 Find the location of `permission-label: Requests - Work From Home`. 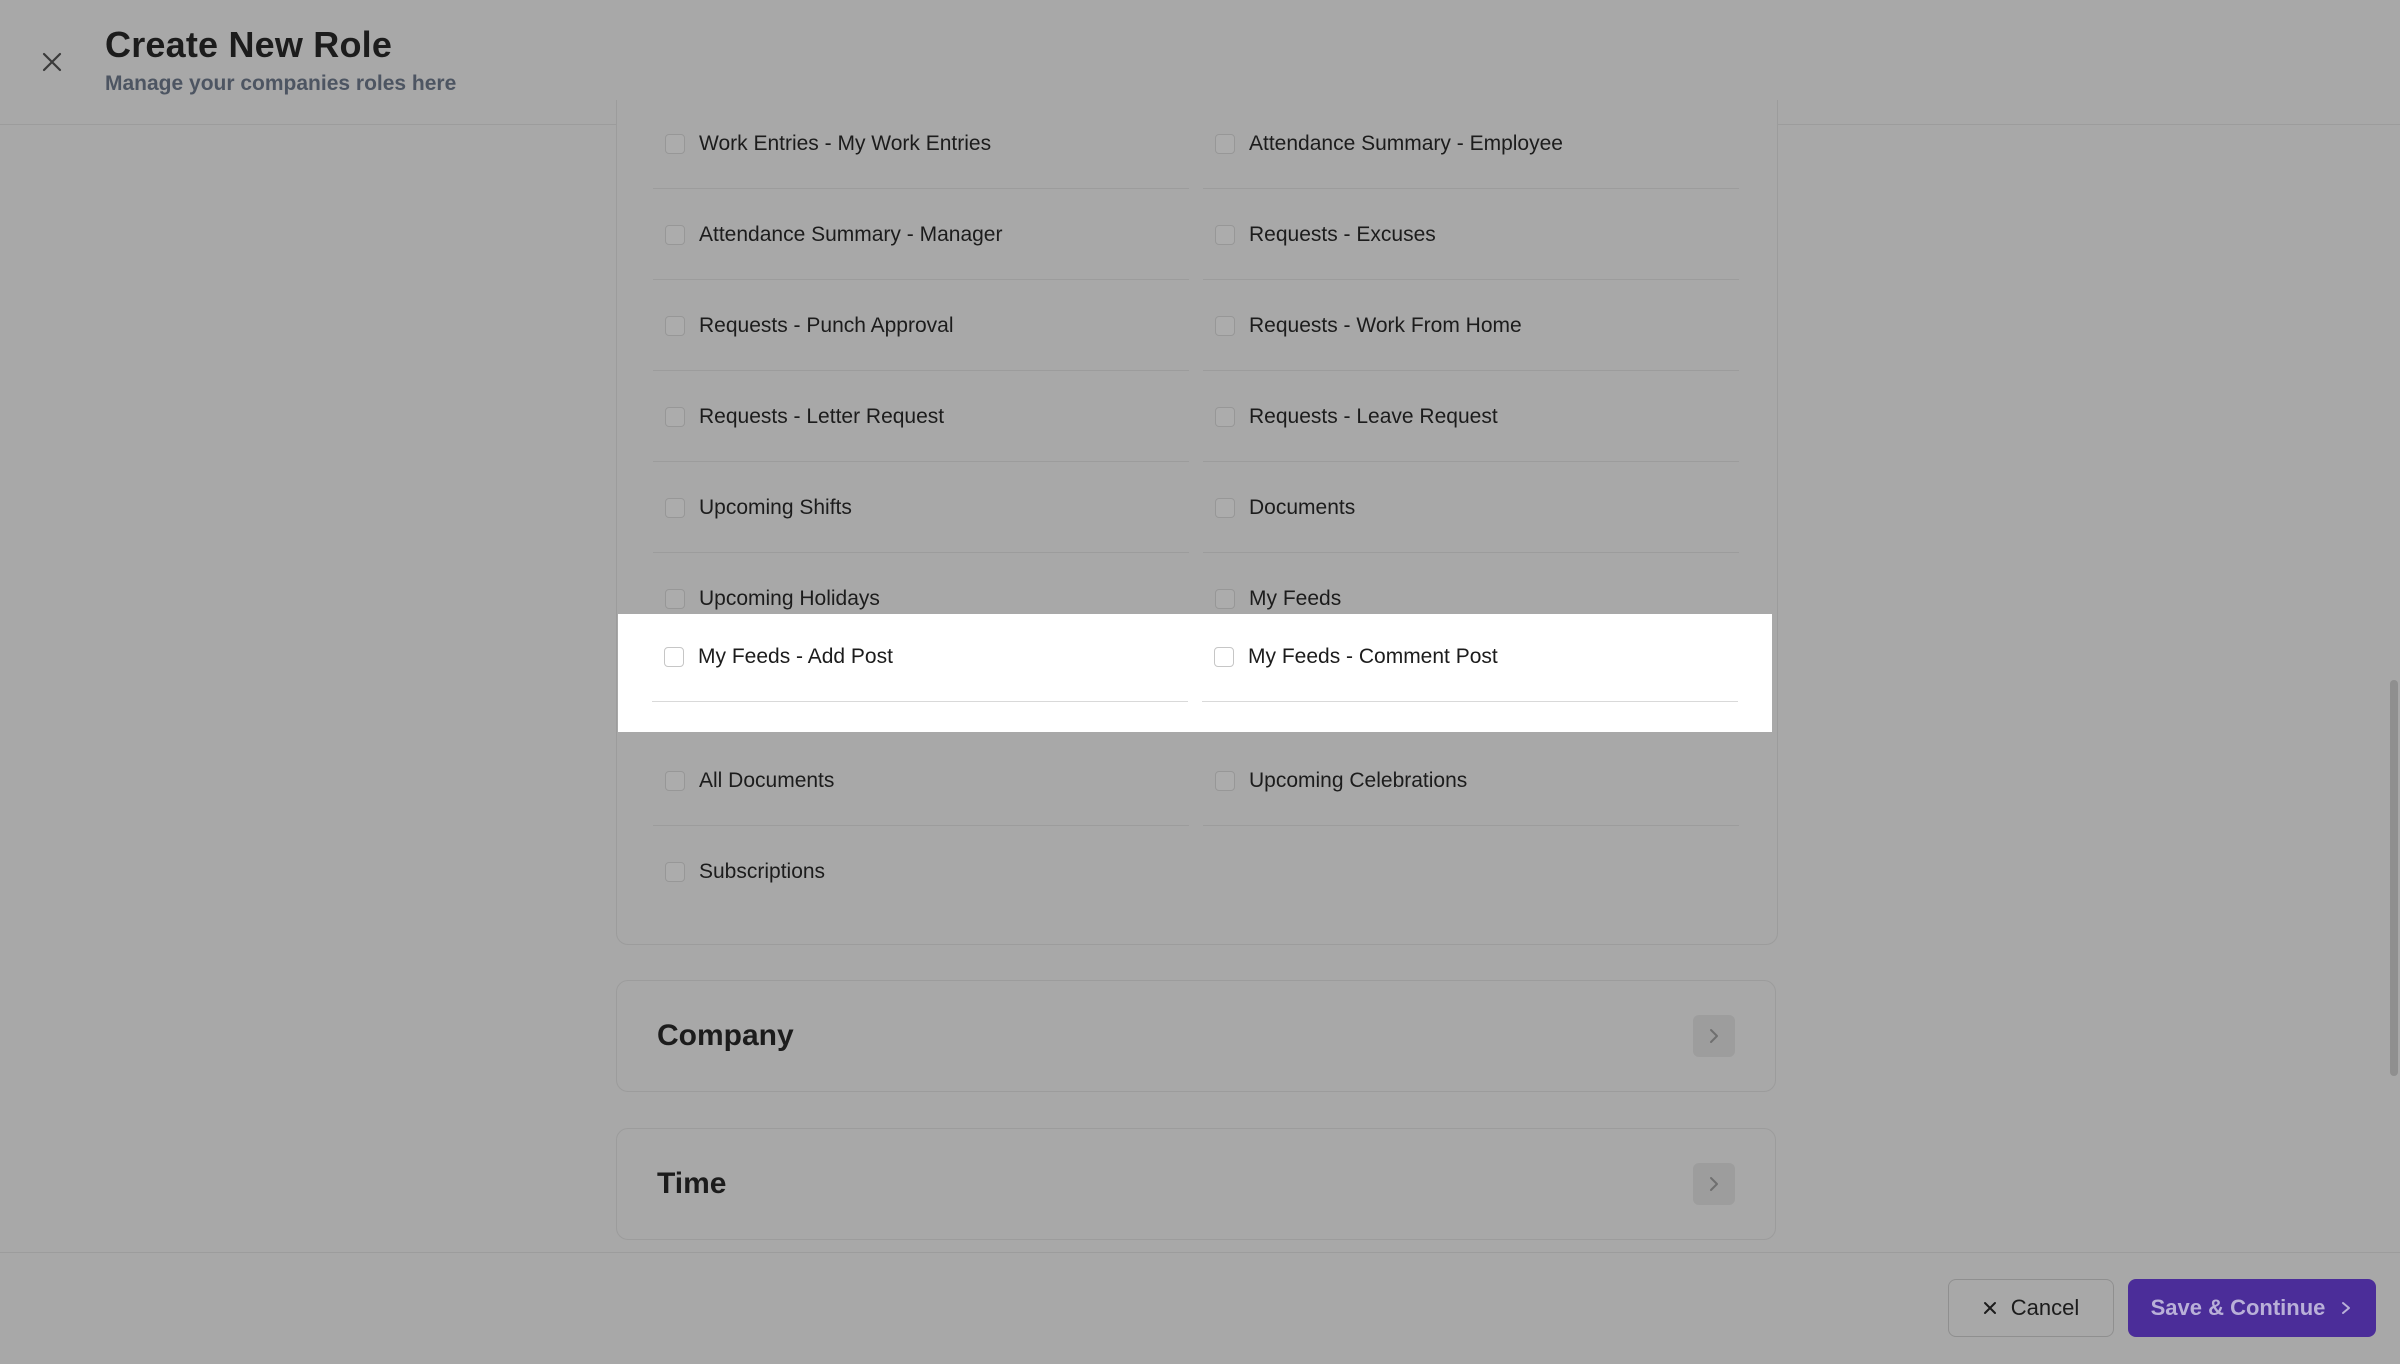

permission-label: Requests - Work From Home is located at coordinates (1385, 325).